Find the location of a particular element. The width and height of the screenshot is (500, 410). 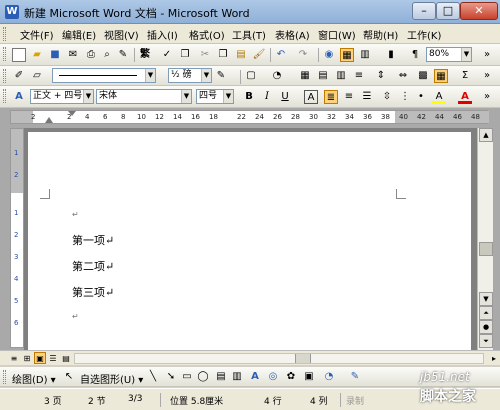

merge-cells-icon: ▤ is located at coordinates (323, 76).